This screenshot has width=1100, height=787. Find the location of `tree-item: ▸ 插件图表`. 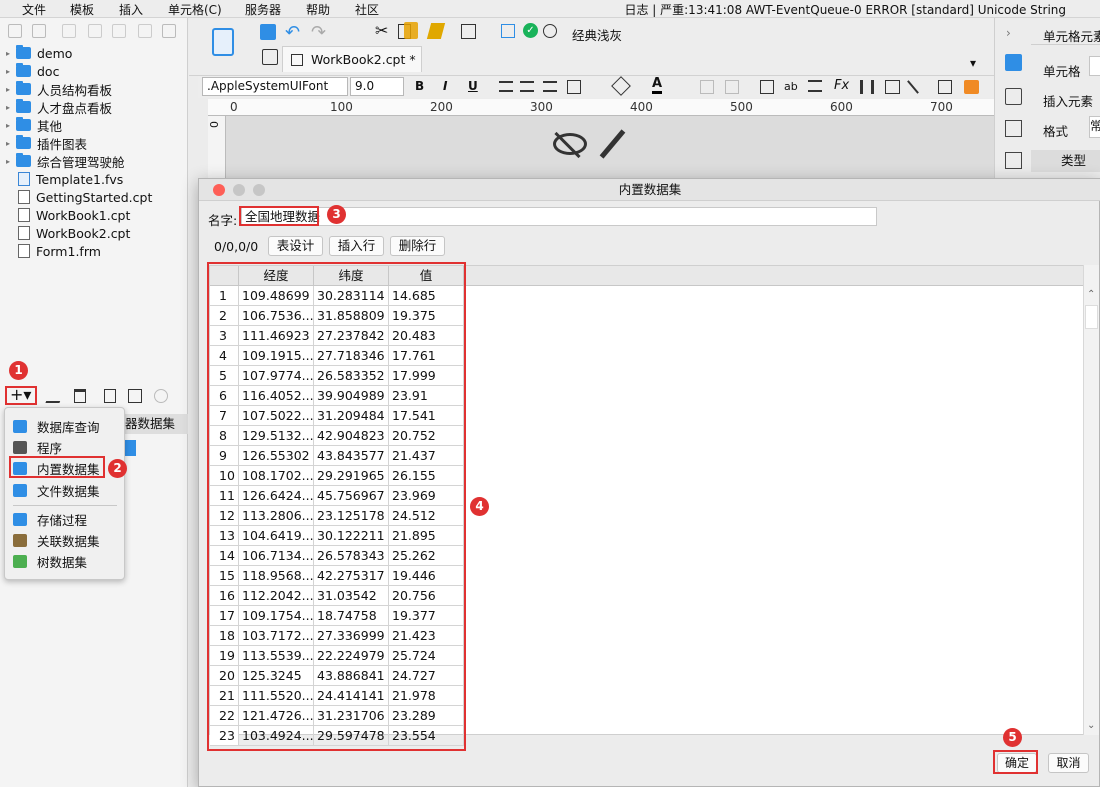

tree-item: ▸ 插件图表 is located at coordinates (46, 143).